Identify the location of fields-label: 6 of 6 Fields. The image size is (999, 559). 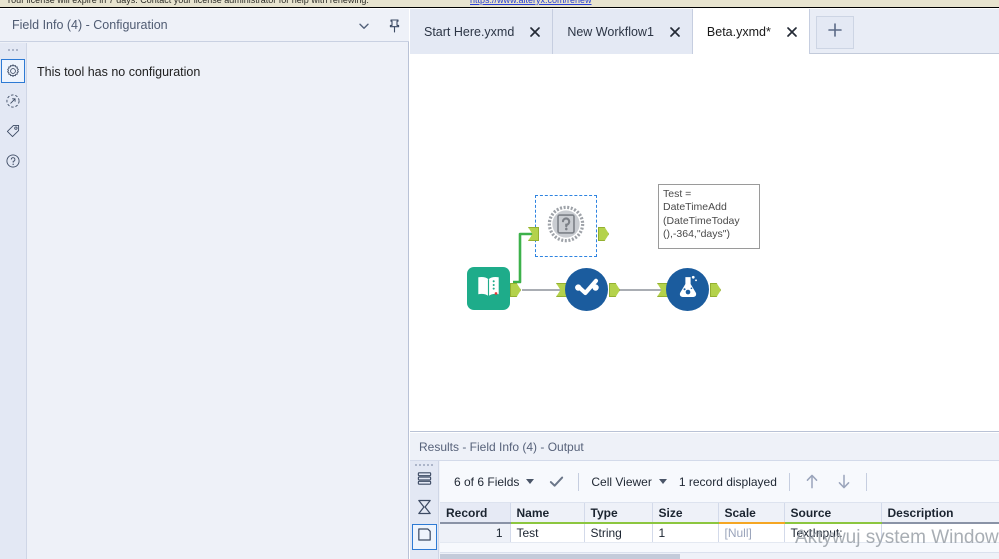
(487, 481).